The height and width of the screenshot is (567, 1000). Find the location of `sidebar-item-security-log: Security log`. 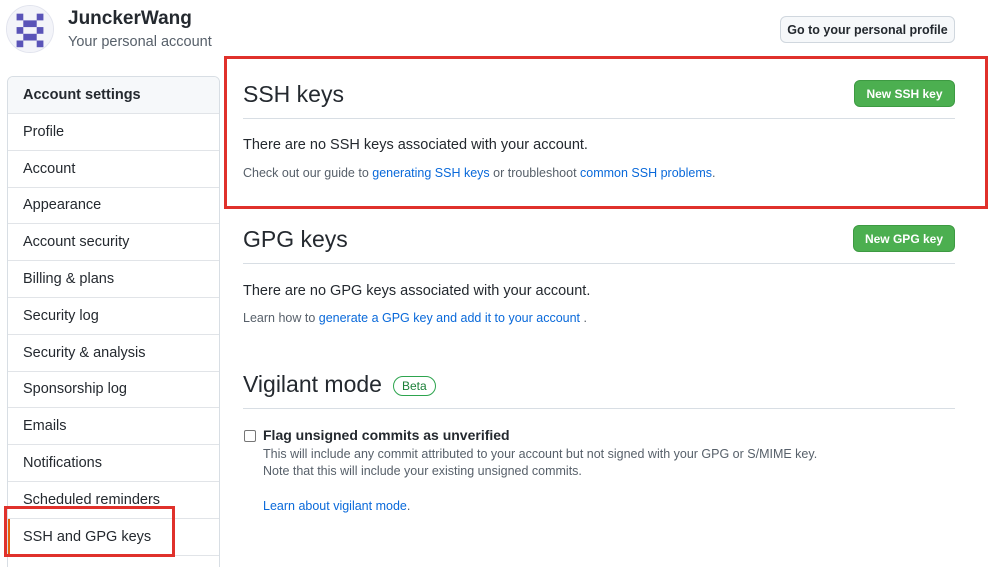

sidebar-item-security-log: Security log is located at coordinates (113, 316).